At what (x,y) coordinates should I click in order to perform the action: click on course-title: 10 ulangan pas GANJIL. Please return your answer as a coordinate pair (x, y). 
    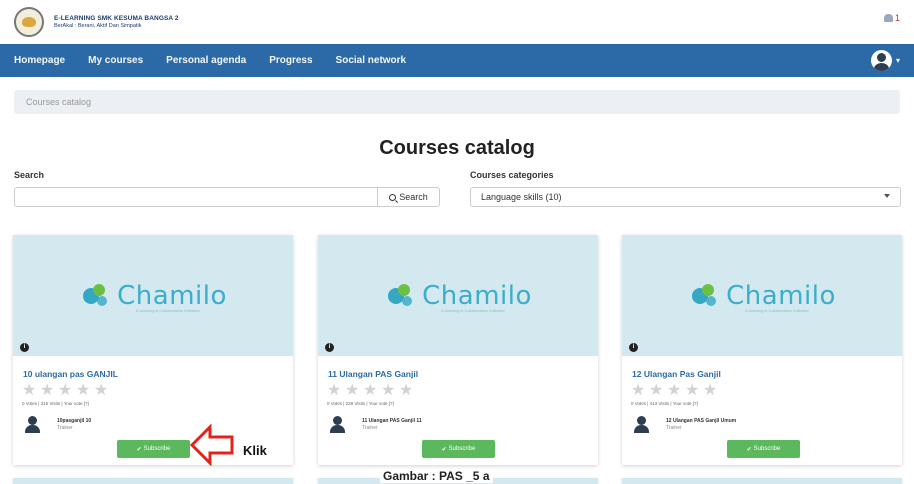
    Looking at the image, I should click on (70, 374).